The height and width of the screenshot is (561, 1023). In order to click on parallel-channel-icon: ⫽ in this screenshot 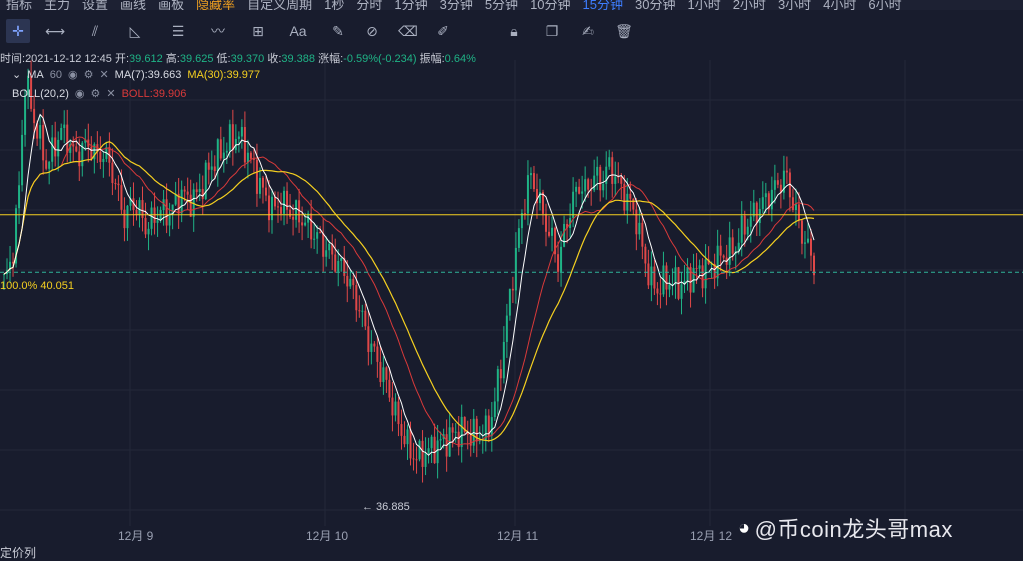, I will do `click(95, 31)`.